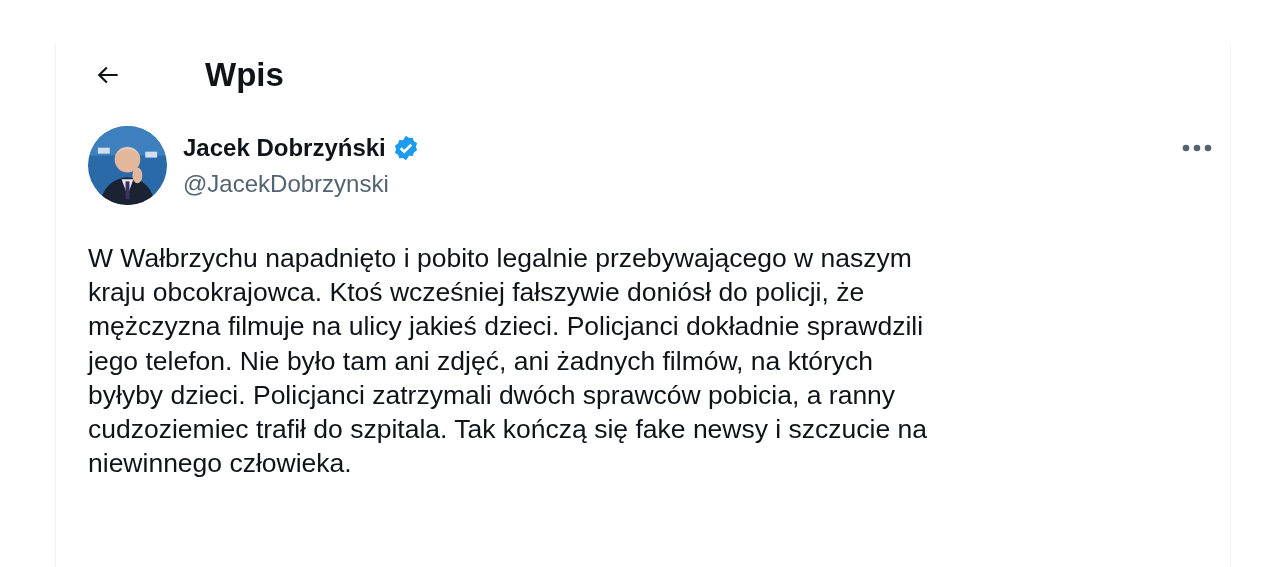 This screenshot has height=567, width=1280. I want to click on author-handle: @JacekDobrzynski, so click(682, 183).